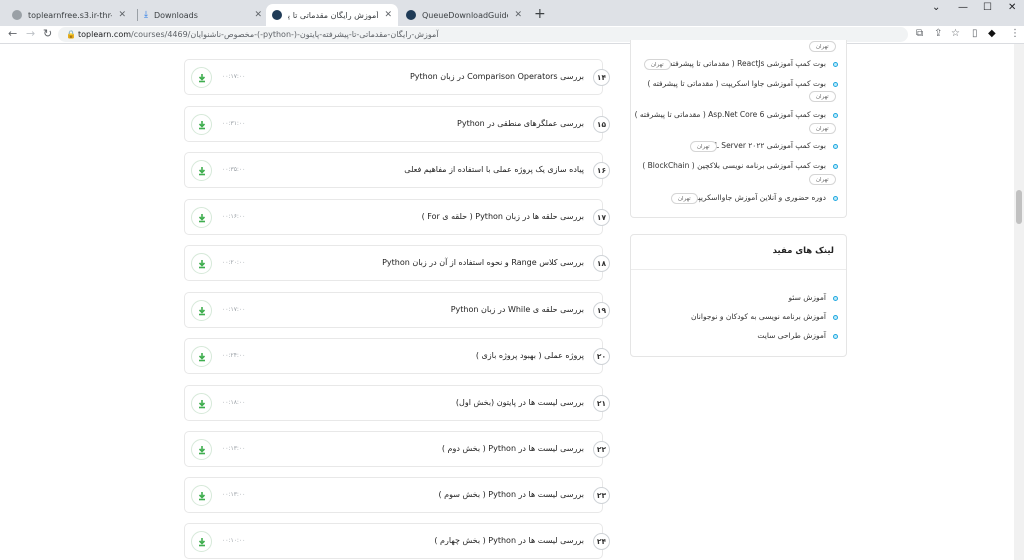 Image resolution: width=1024 pixels, height=560 pixels. What do you see at coordinates (234, 216) in the screenshot?
I see `lesson-duration: ۰۰:۱۶:۰۰` at bounding box center [234, 216].